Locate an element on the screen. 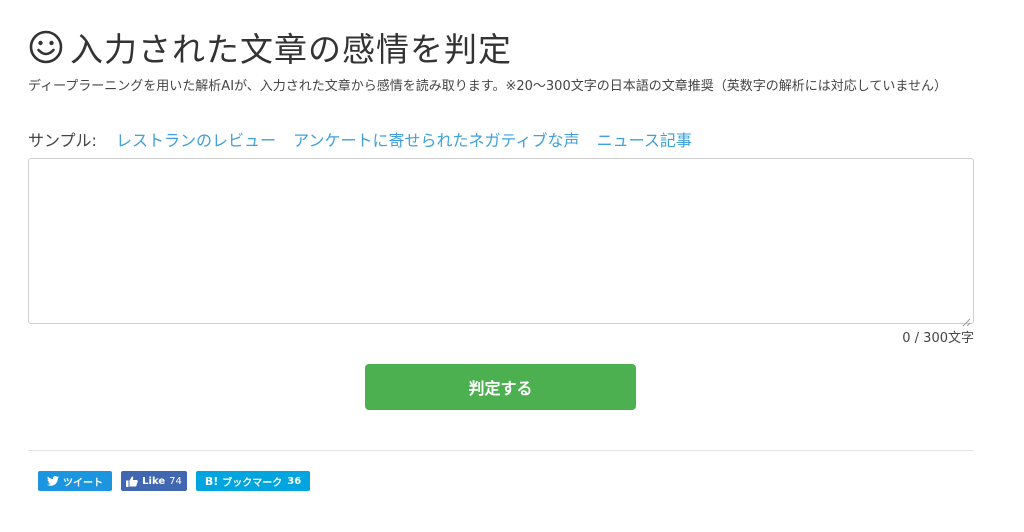  tweet-button: ツイート is located at coordinates (75, 481).